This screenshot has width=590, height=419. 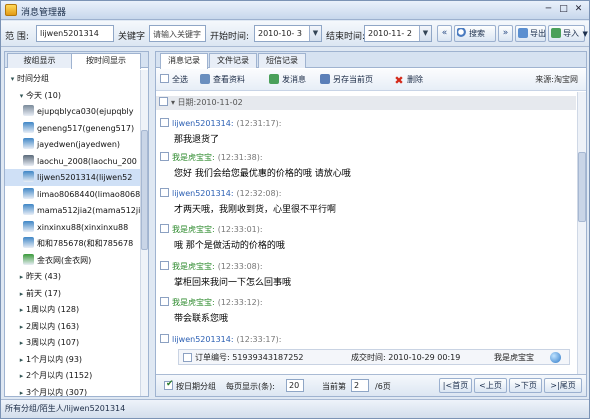 I want to click on tree-group-item: ▸ 2个月以内 (1152), so click(x=76, y=375).